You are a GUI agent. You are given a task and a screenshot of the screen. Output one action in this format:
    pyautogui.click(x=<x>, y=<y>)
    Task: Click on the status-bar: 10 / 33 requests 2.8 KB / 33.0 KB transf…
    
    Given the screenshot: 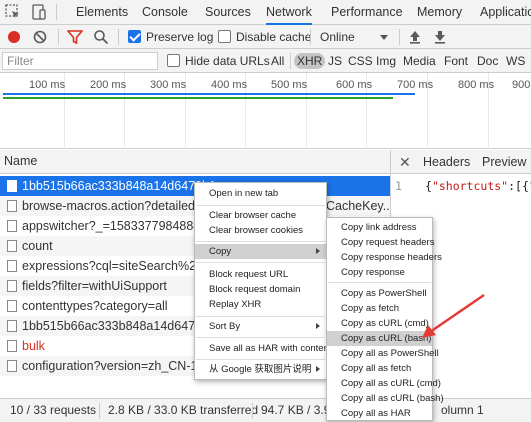 What is the action you would take?
    pyautogui.click(x=265, y=410)
    